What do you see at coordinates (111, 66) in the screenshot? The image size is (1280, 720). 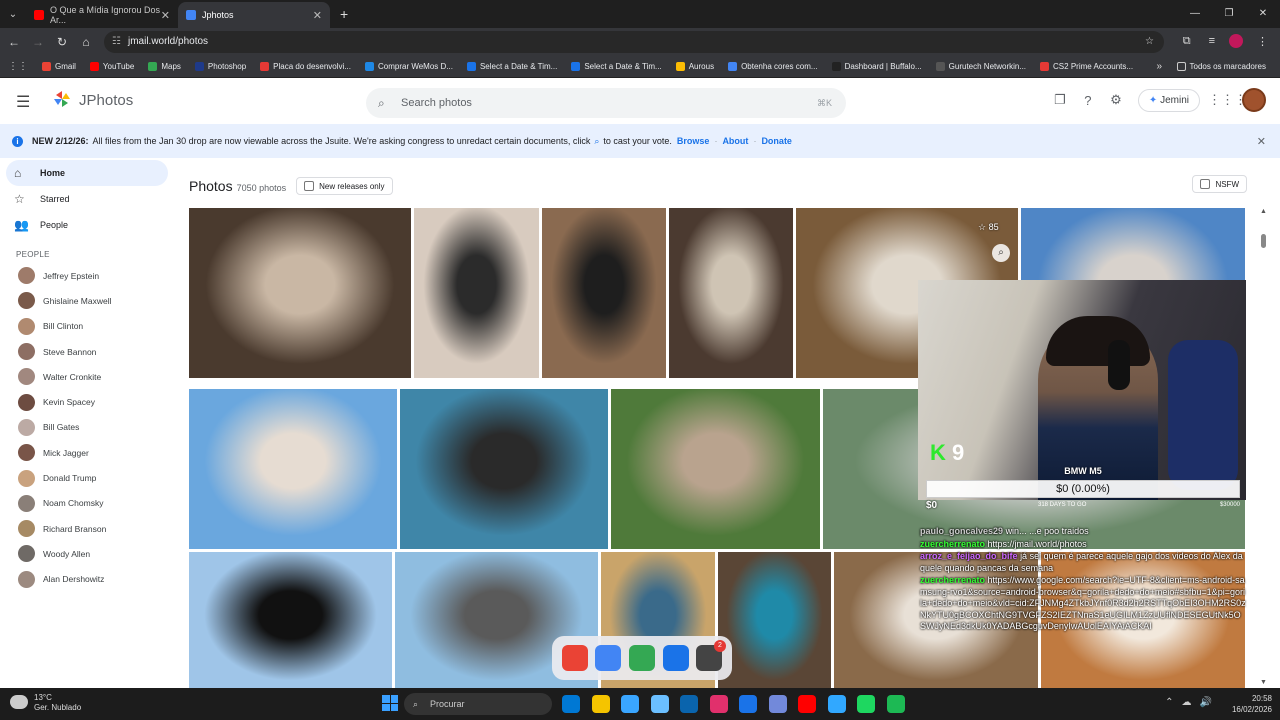 I see `bookmark-item: YouTube` at bounding box center [111, 66].